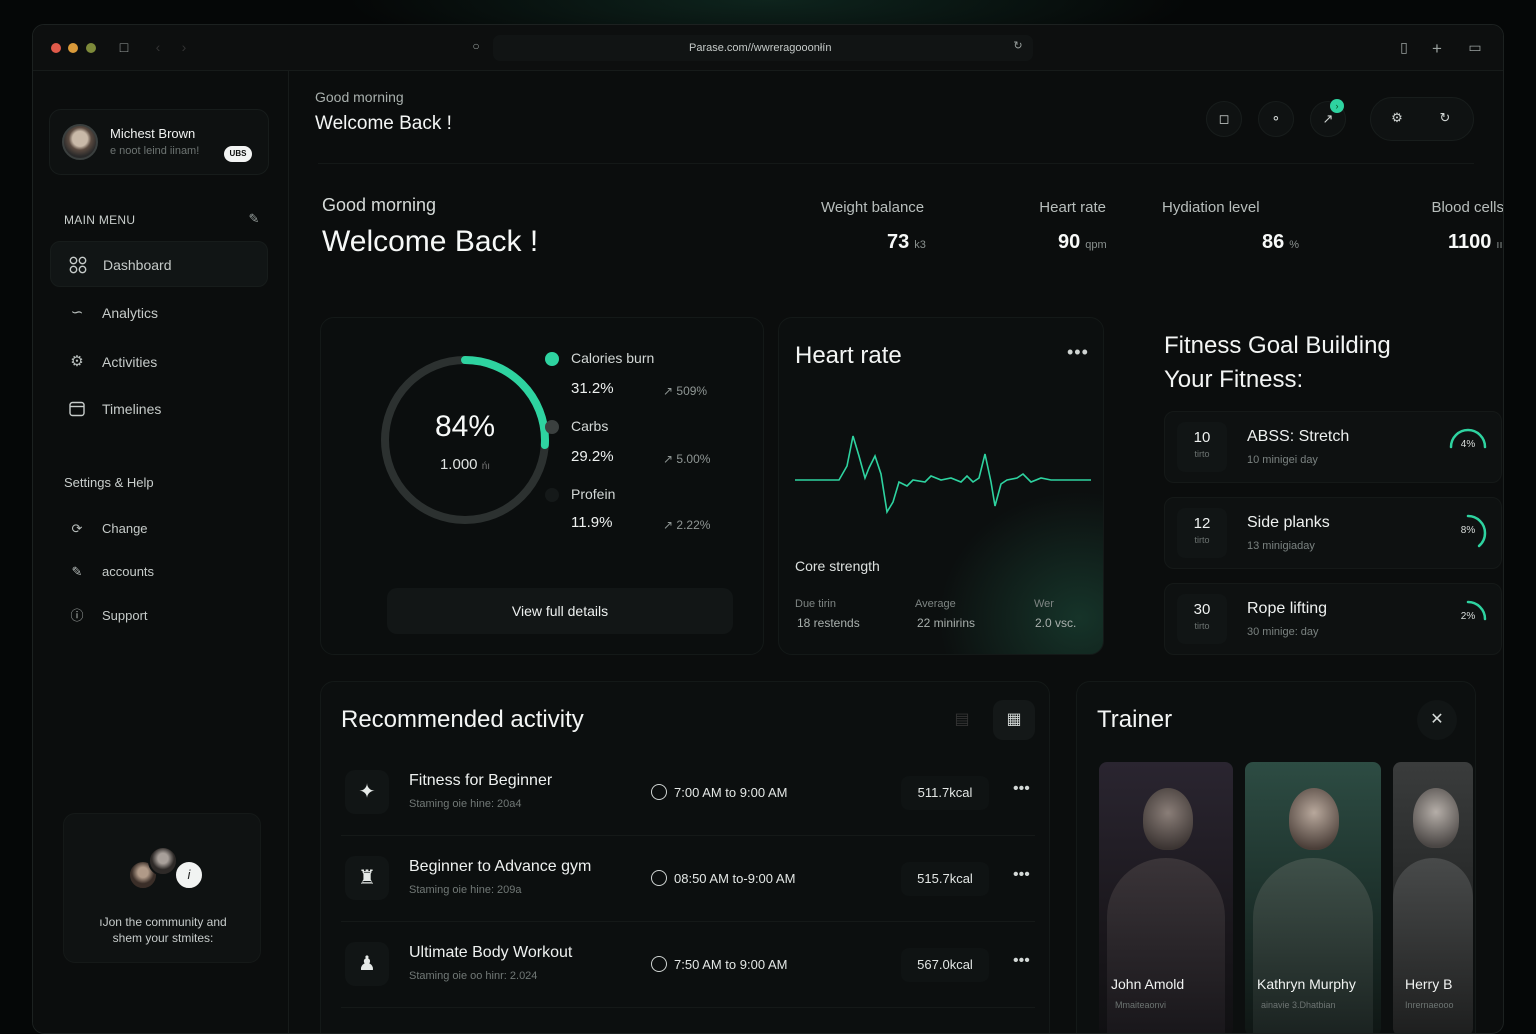 Image resolution: width=1536 pixels, height=1034 pixels. I want to click on activity-time: 08:50 AM to-9:00 AM, so click(723, 878).